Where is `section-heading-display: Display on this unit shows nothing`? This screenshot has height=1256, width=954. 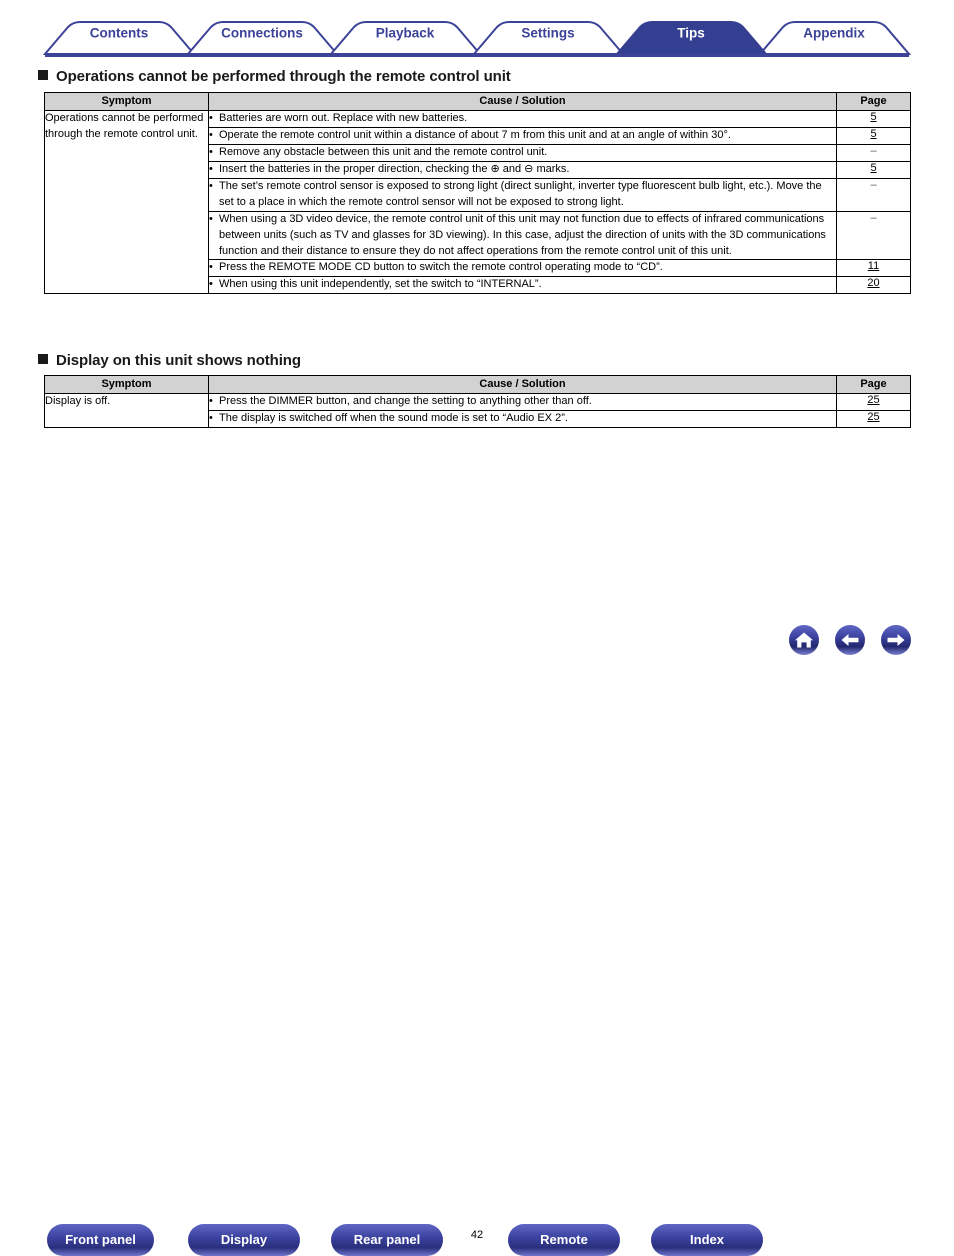 section-heading-display: Display on this unit shows nothing is located at coordinates (169, 360).